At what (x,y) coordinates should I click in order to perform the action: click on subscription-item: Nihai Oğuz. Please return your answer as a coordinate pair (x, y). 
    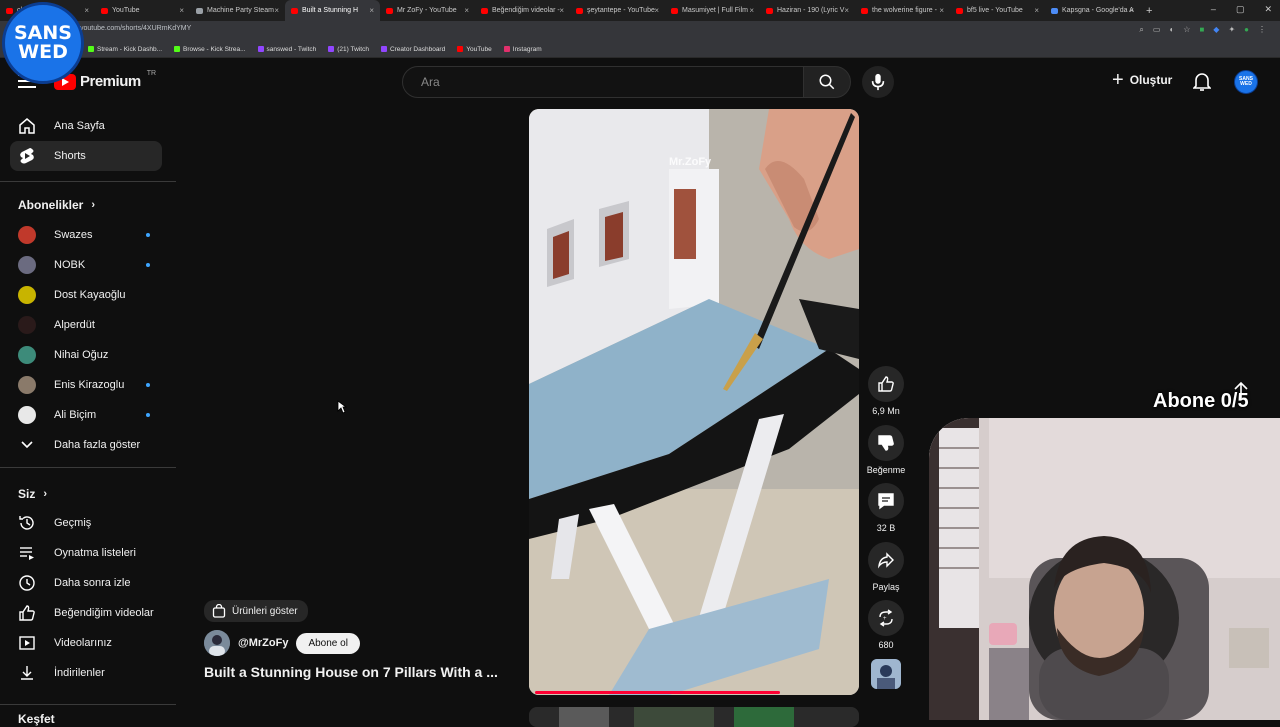
    Looking at the image, I should click on (86, 355).